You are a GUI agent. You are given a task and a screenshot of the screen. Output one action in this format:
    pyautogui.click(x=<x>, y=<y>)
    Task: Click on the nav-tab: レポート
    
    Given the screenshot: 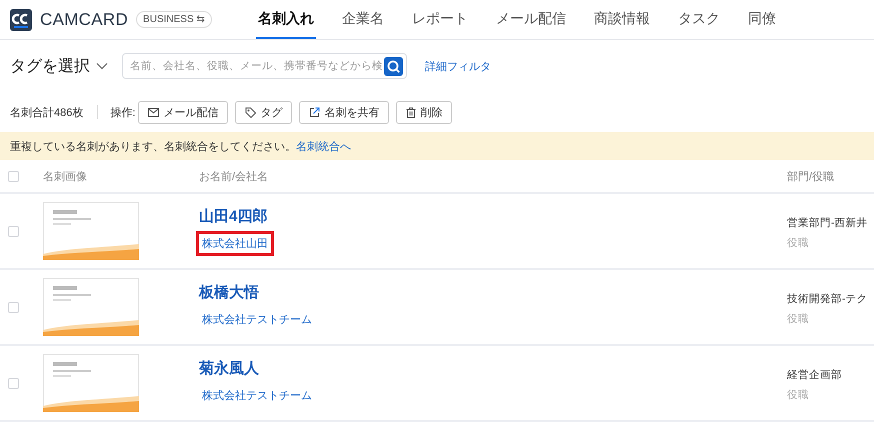 What is the action you would take?
    pyautogui.click(x=440, y=19)
    